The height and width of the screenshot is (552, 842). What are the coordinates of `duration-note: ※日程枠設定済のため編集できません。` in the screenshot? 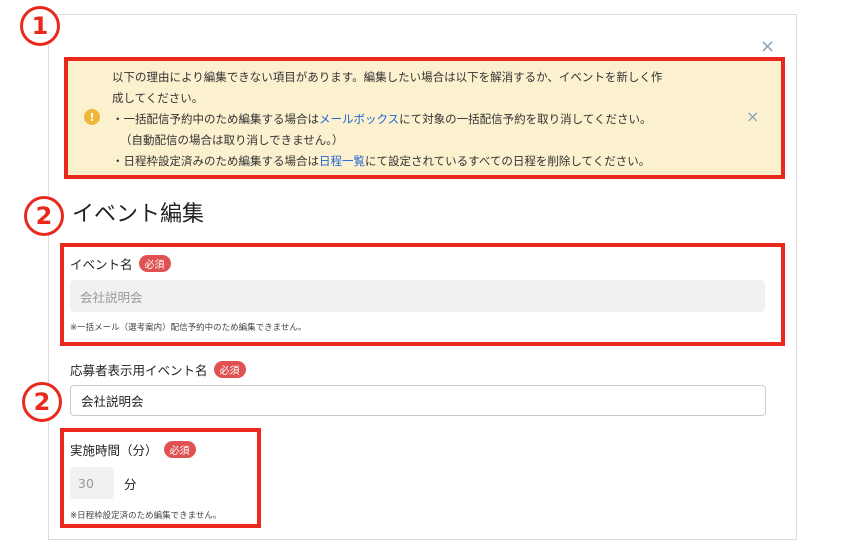 It's located at (146, 516).